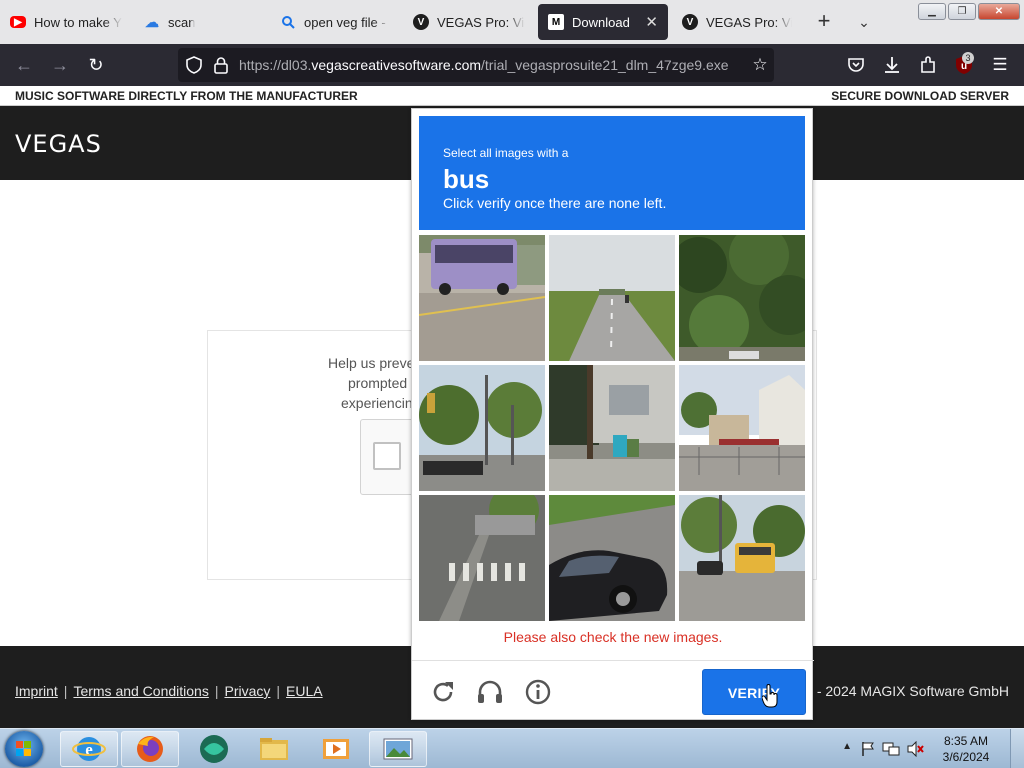 The width and height of the screenshot is (1024, 768). Describe the element at coordinates (968, 58) in the screenshot. I see `extension-badge: 3` at that location.